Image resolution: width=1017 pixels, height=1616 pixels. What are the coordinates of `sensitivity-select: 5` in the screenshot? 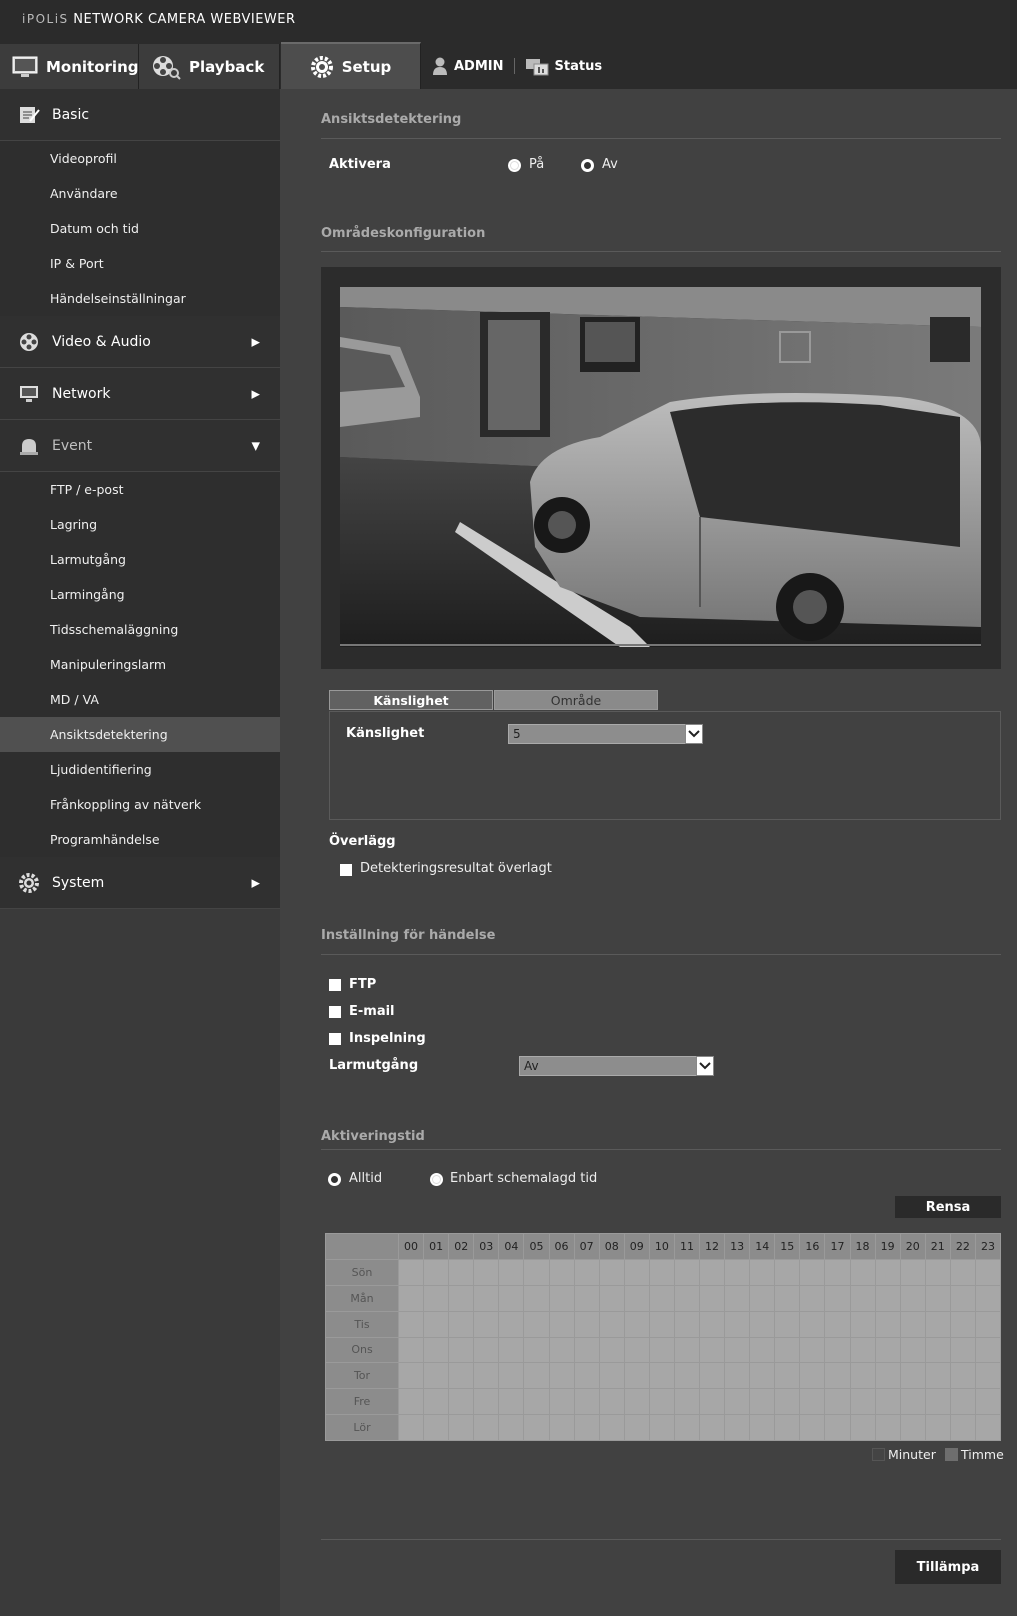 It's located at (605, 734).